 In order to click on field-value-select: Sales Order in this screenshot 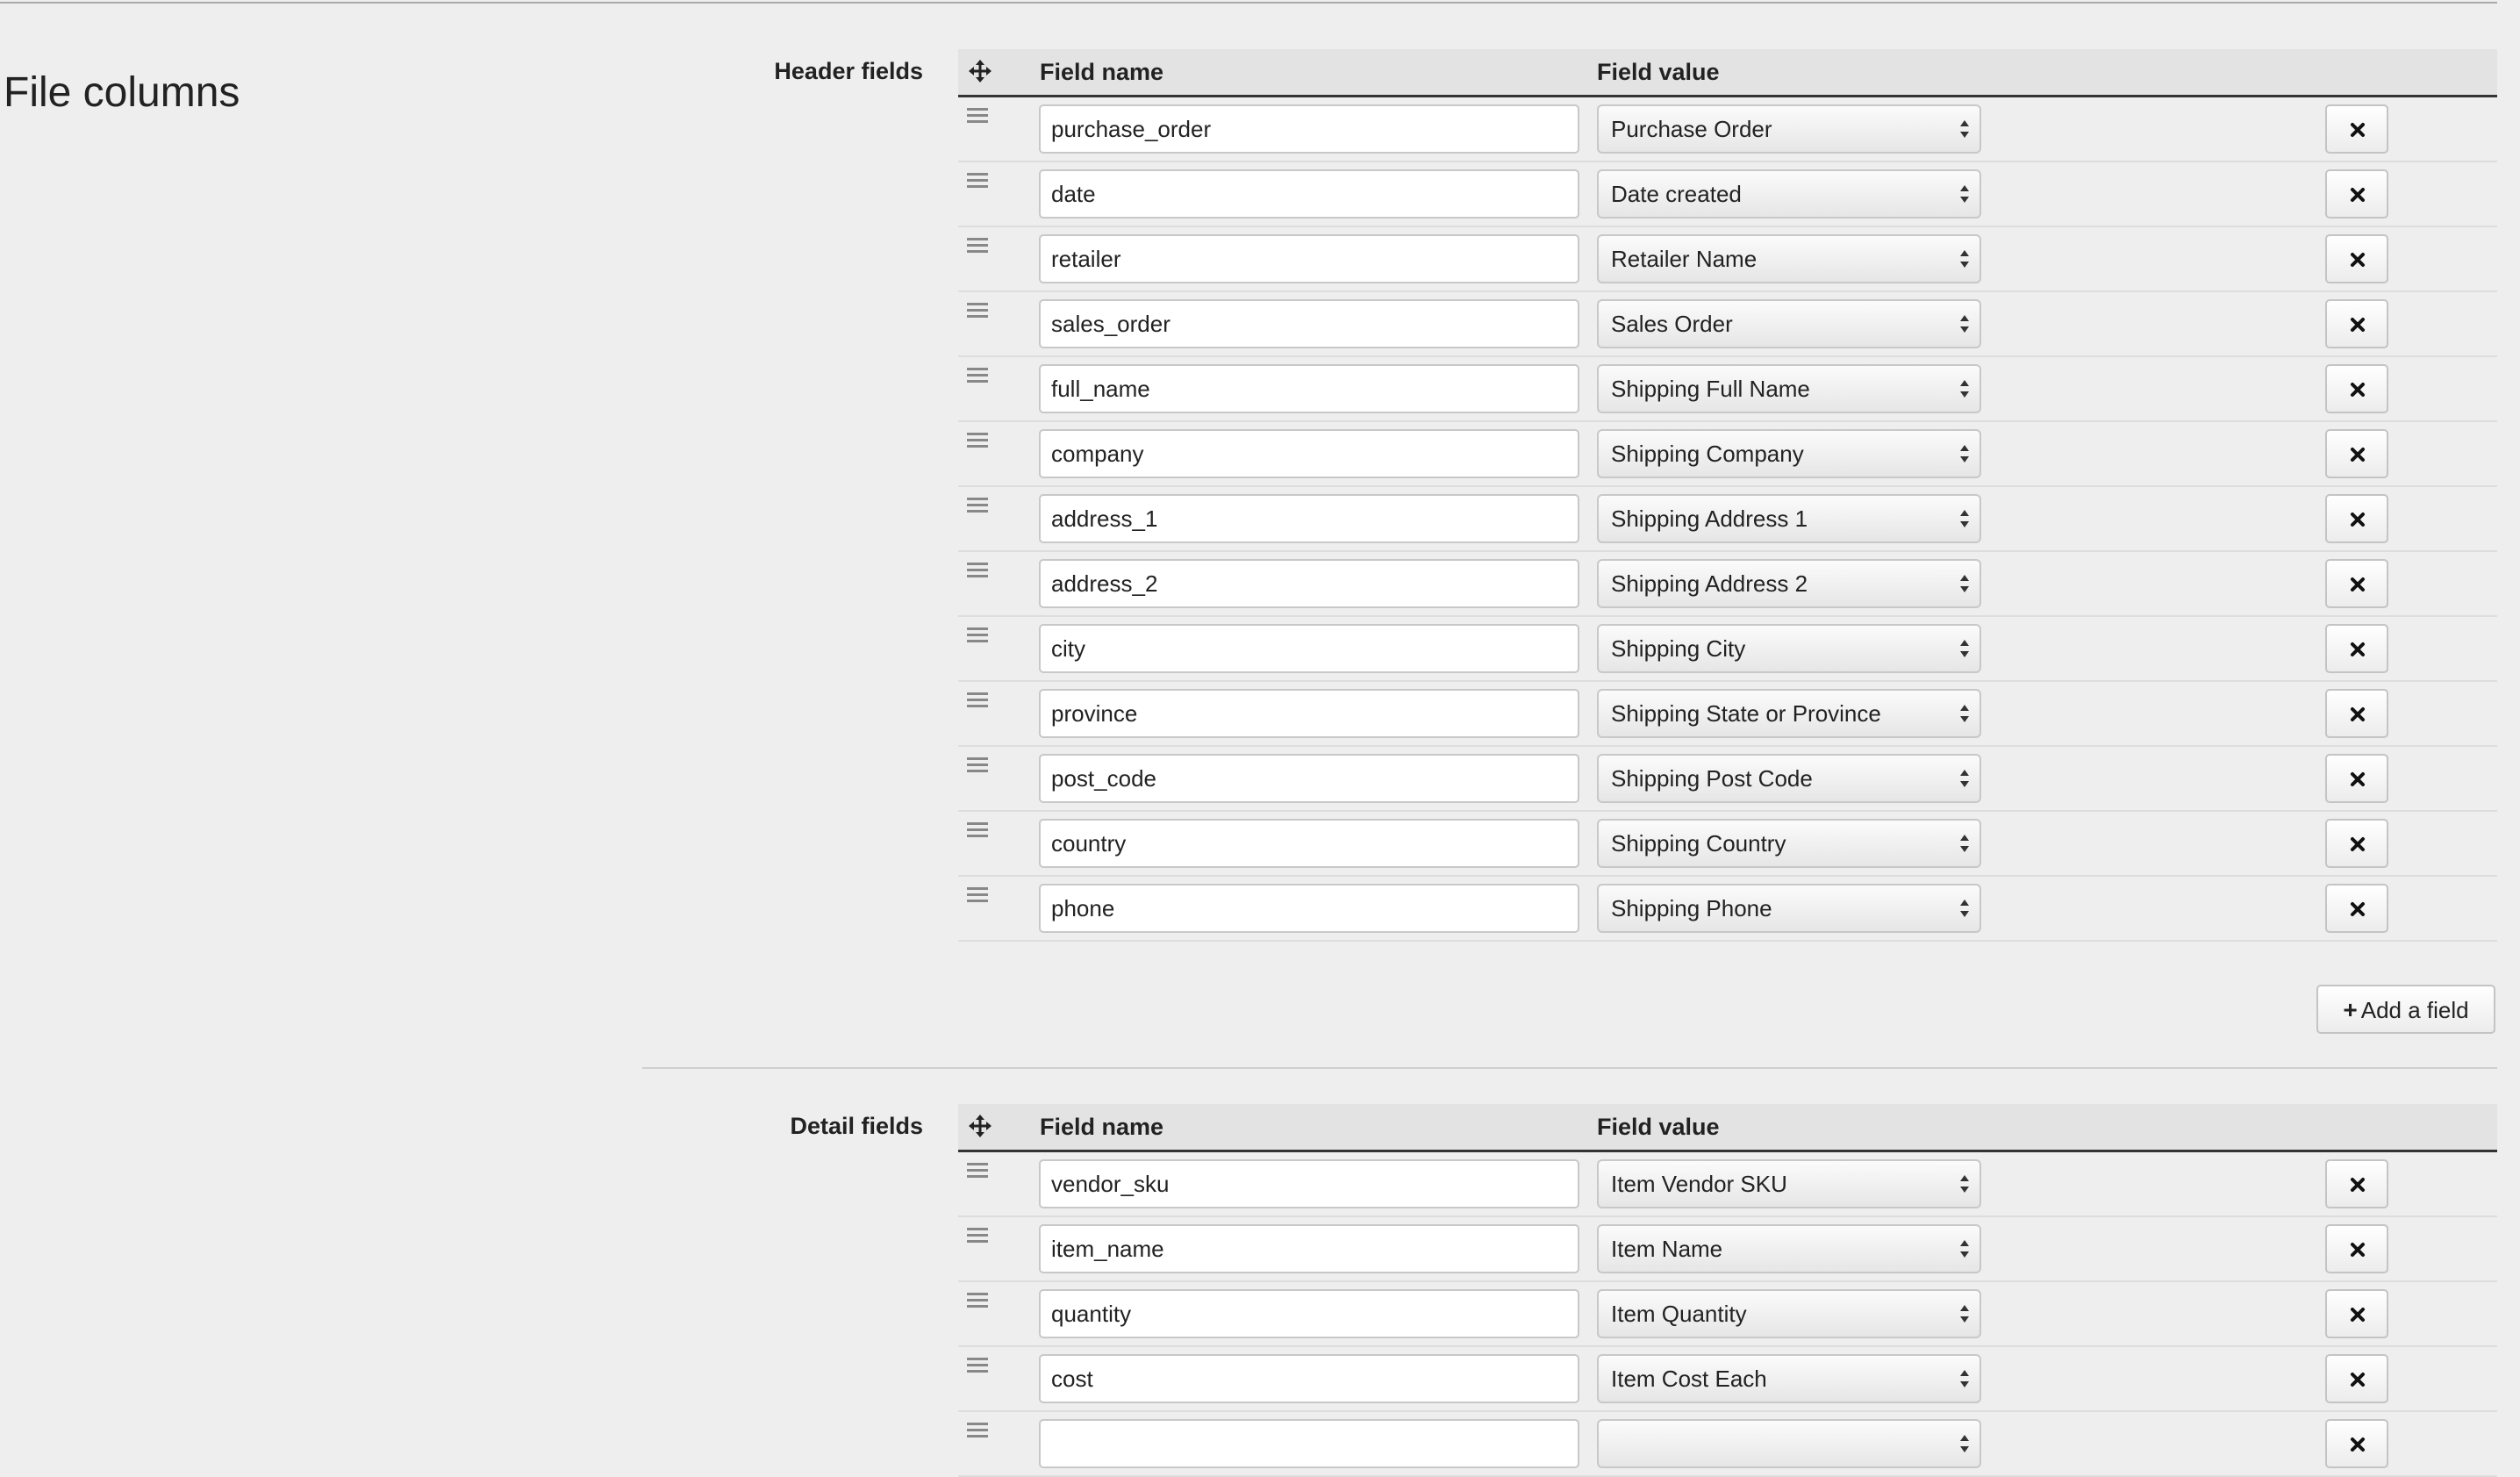, I will do `click(1789, 324)`.